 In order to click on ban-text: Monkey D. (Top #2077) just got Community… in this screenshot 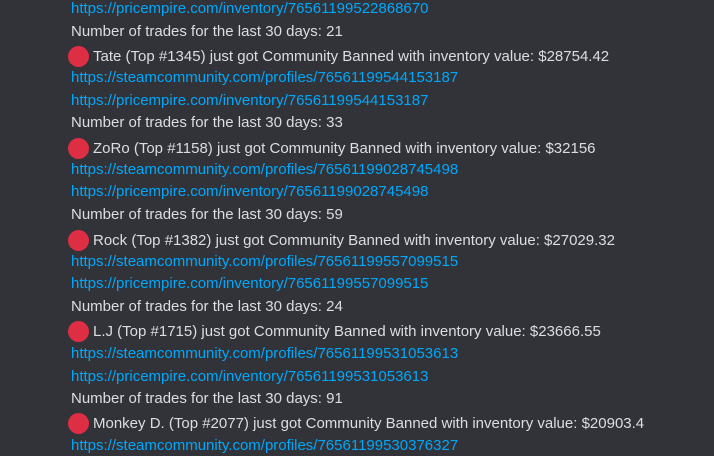, I will do `click(369, 423)`.